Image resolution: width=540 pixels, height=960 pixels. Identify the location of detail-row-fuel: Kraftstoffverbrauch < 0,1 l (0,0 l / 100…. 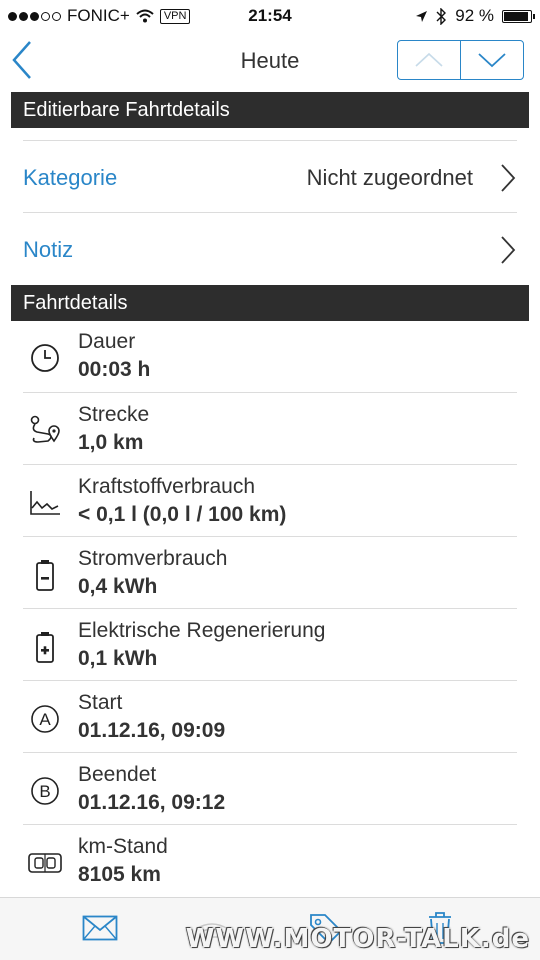
(270, 500).